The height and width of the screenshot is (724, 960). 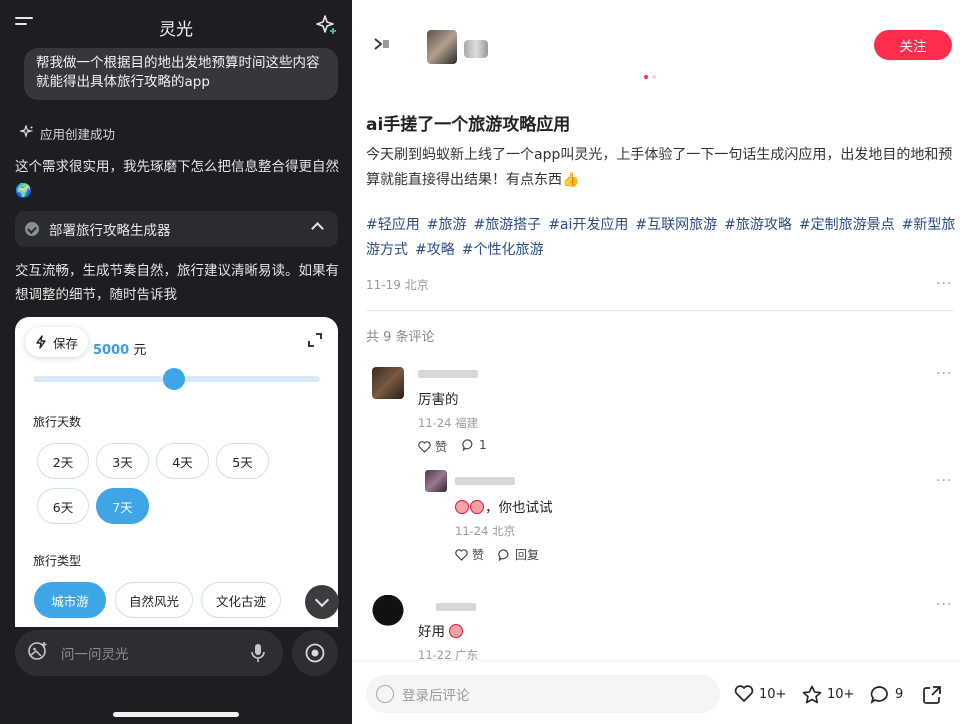 I want to click on comments-button: 9, so click(x=886, y=694).